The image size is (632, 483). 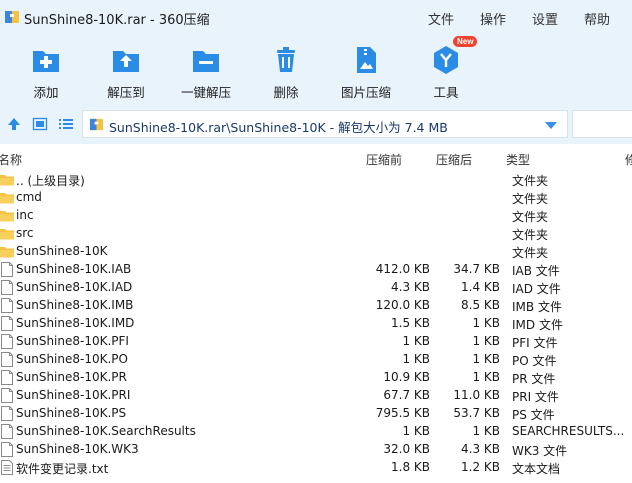 What do you see at coordinates (71, 413) in the screenshot?
I see `file-name: SunShine8-10K.PS` at bounding box center [71, 413].